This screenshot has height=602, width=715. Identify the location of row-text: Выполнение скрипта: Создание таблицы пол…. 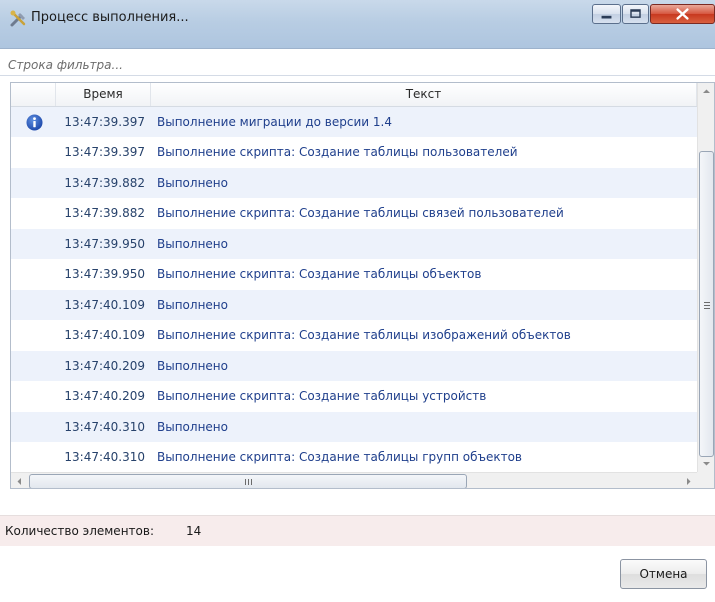
(337, 152).